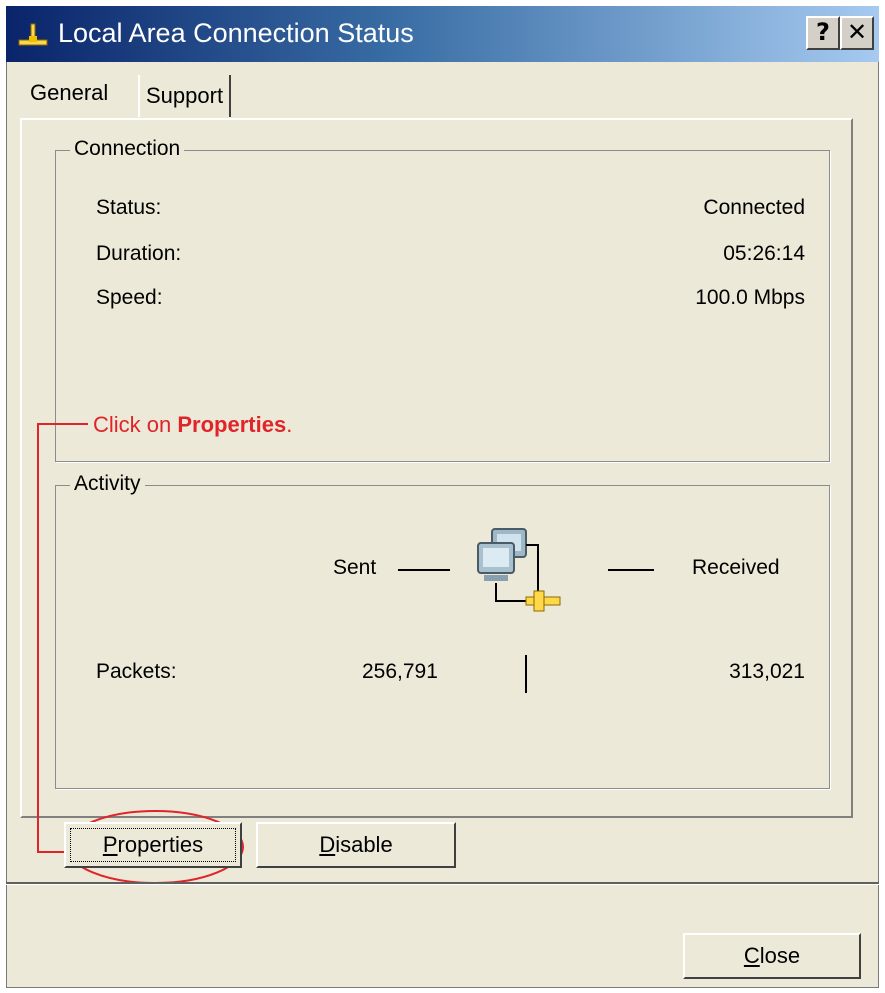 The width and height of the screenshot is (885, 993). Describe the element at coordinates (780, 955) in the screenshot. I see `close-label: lose` at that location.